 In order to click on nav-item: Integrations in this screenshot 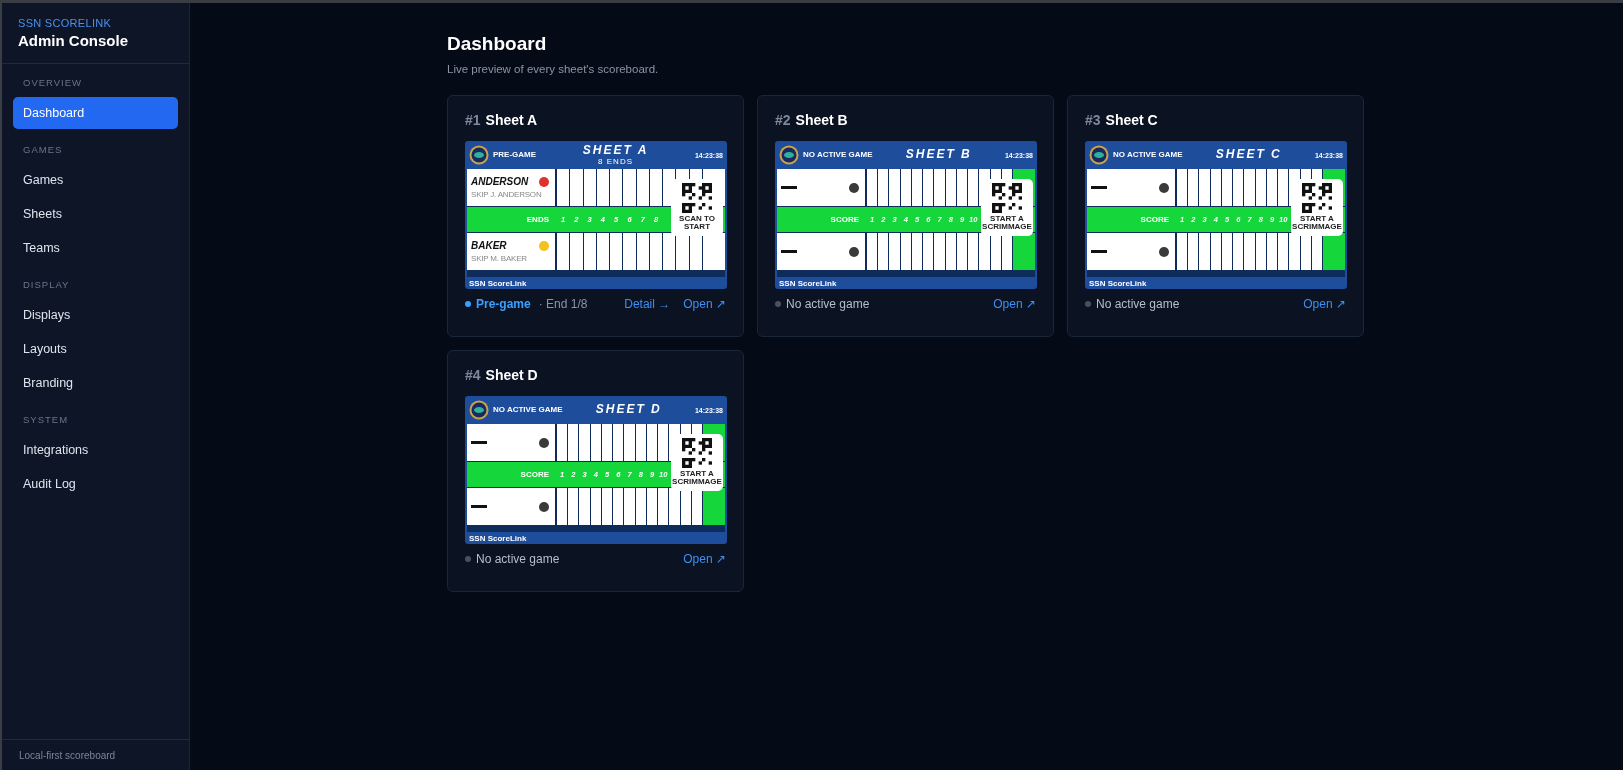, I will do `click(95, 450)`.